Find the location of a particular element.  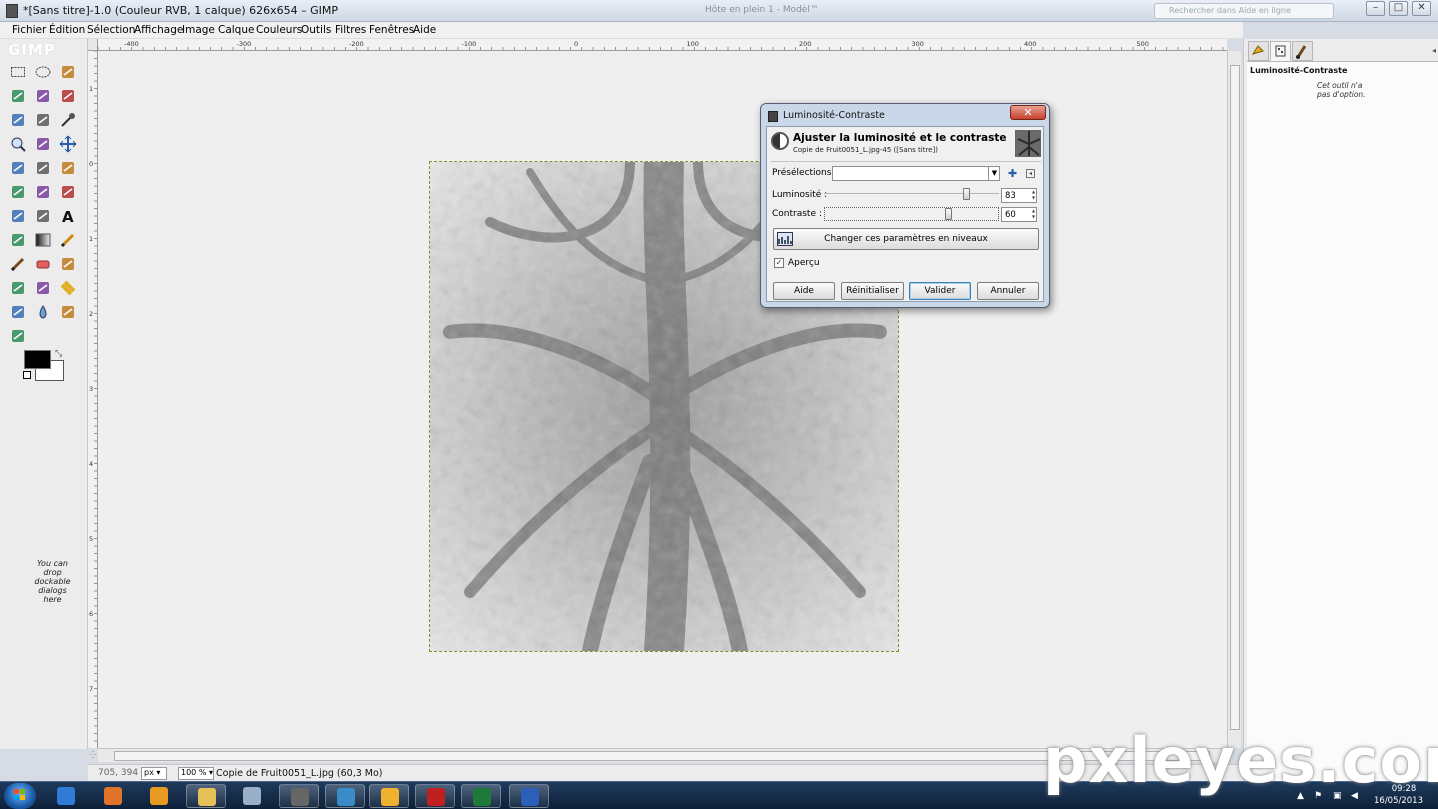

move-icon is located at coordinates (68, 144).